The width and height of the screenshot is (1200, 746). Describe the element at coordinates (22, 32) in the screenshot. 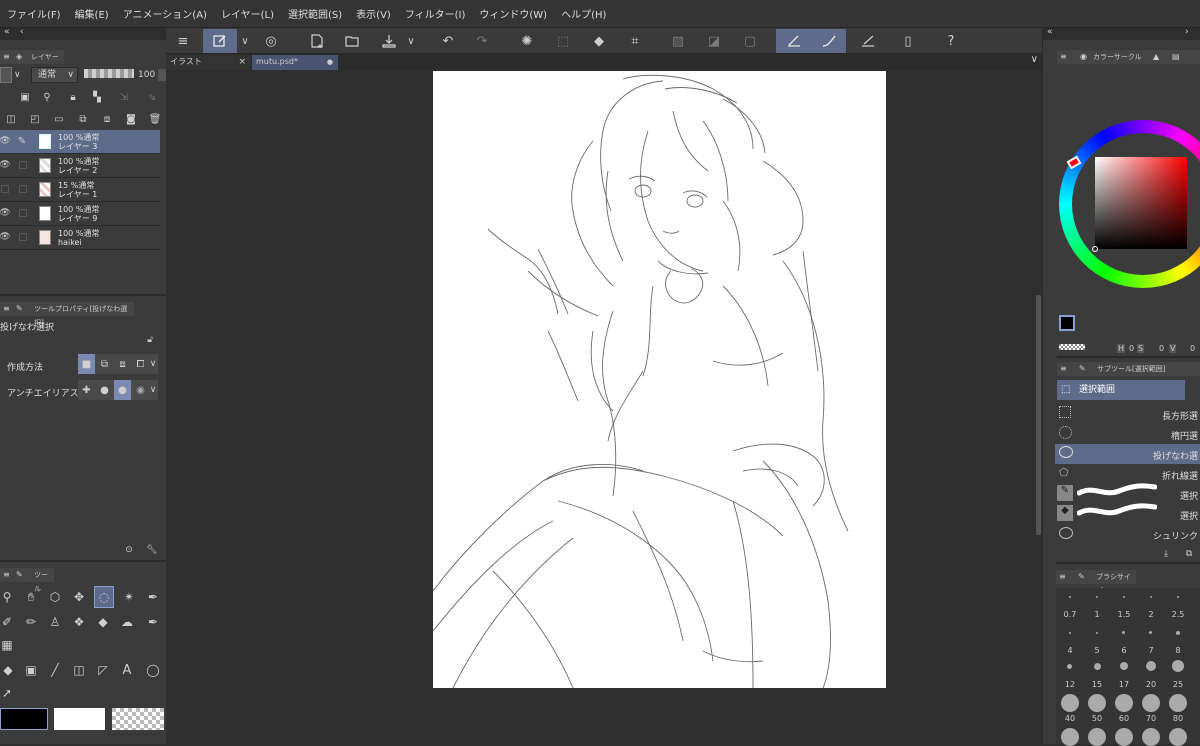

I see `chevron-left-icon: ‹` at that location.